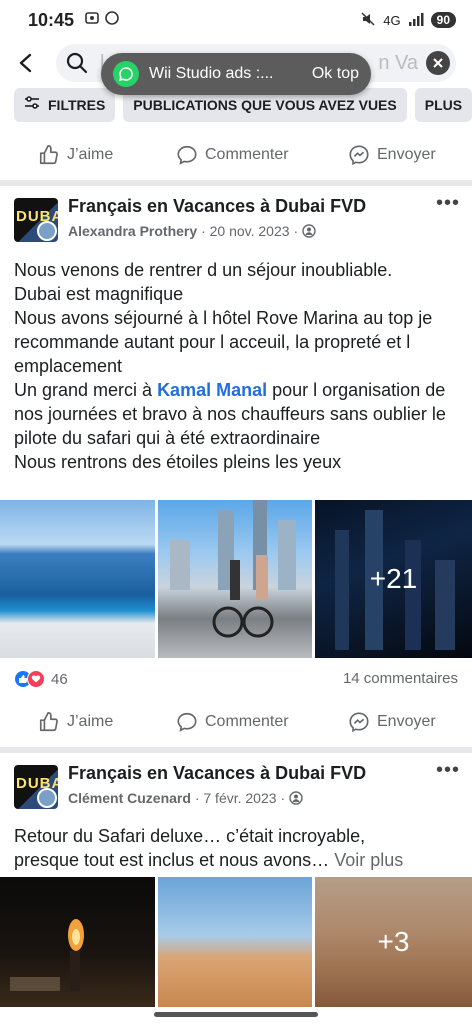 This screenshot has height=1024, width=472. Describe the element at coordinates (212, 390) in the screenshot. I see `mention-link: Kamal Manal` at that location.